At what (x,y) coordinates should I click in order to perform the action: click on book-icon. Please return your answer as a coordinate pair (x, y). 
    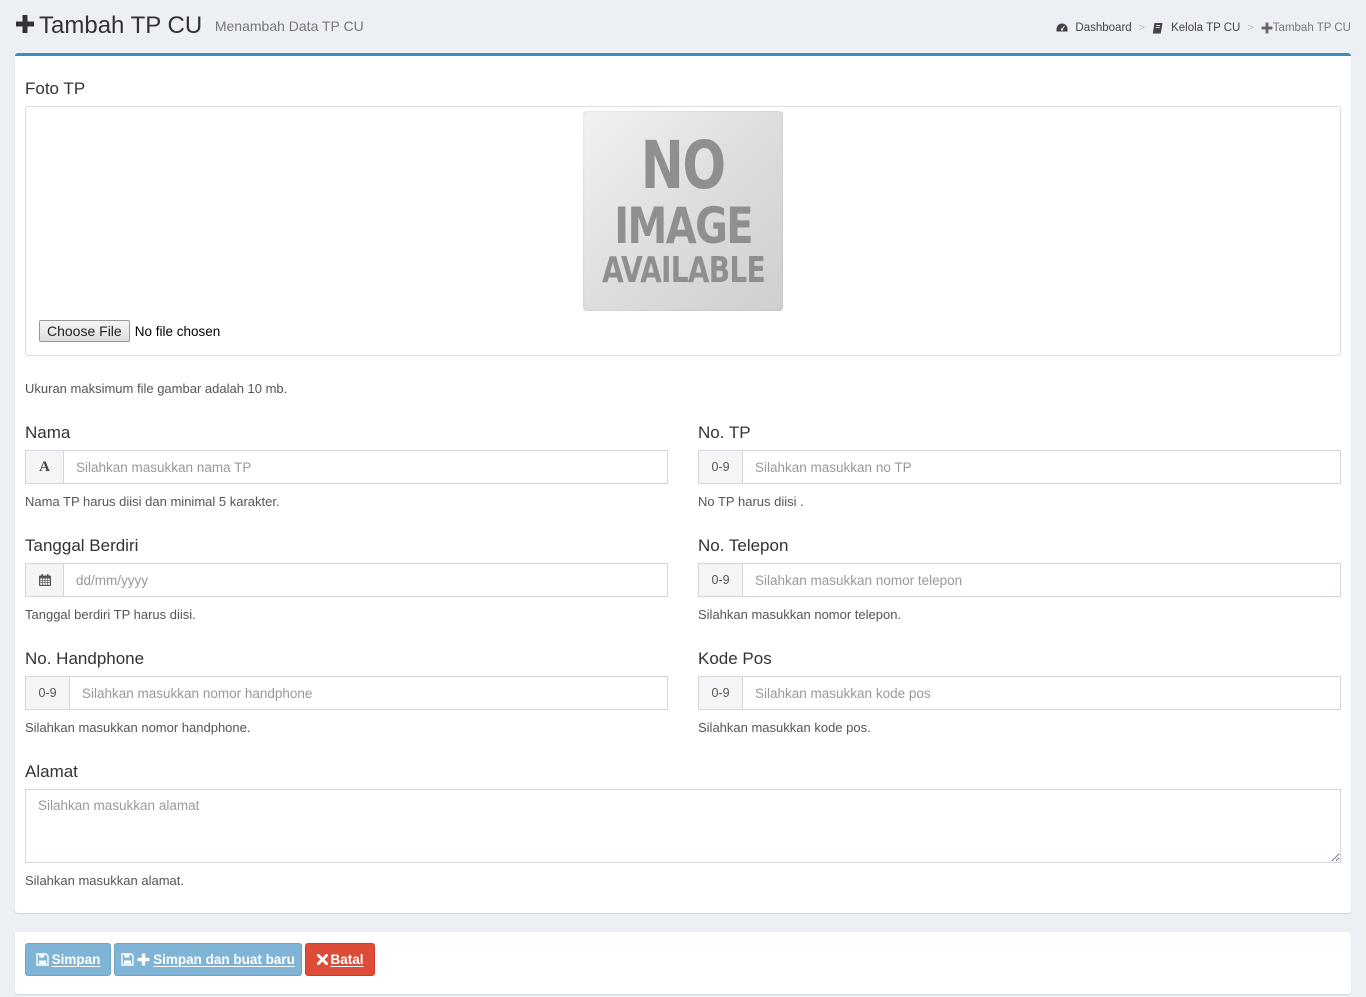
    Looking at the image, I should click on (1158, 28).